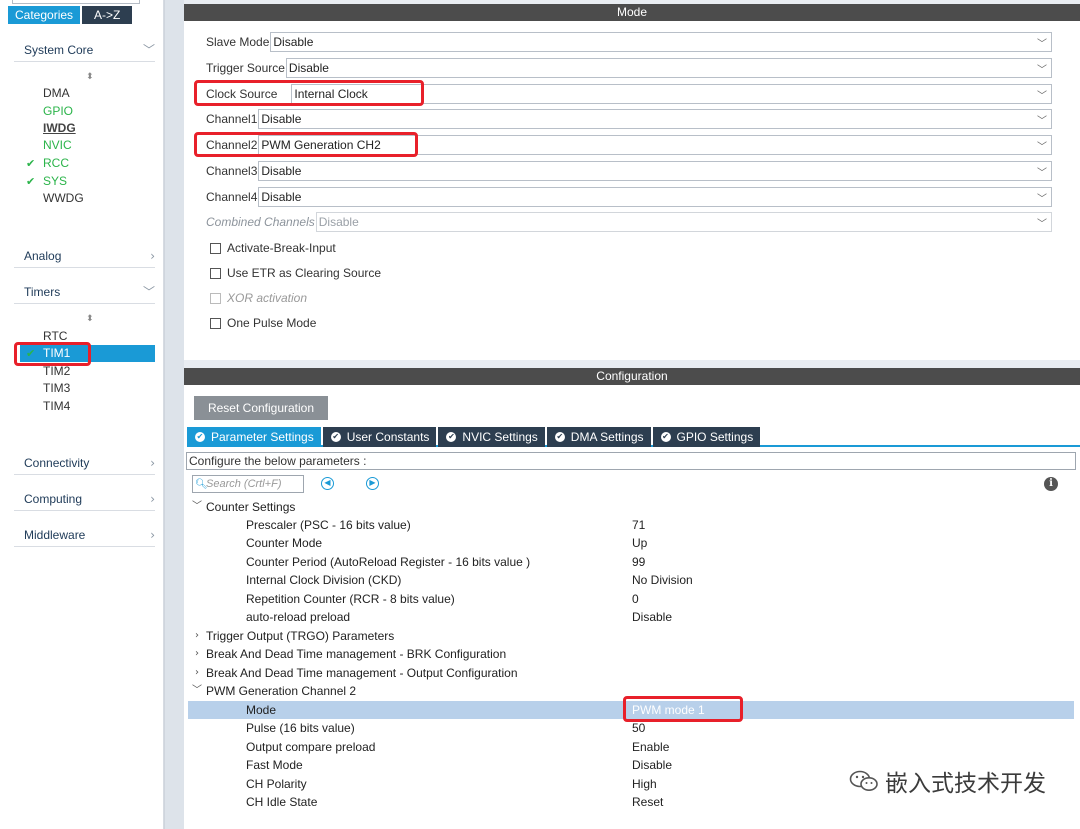 The height and width of the screenshot is (829, 1080). Describe the element at coordinates (57, 462) in the screenshot. I see `category-label: Connectivity` at that location.